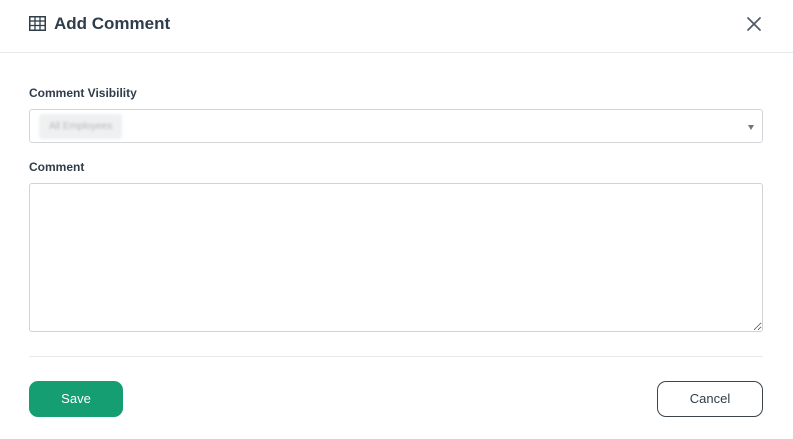  What do you see at coordinates (112, 23) in the screenshot?
I see `dialog-title: Add Comment` at bounding box center [112, 23].